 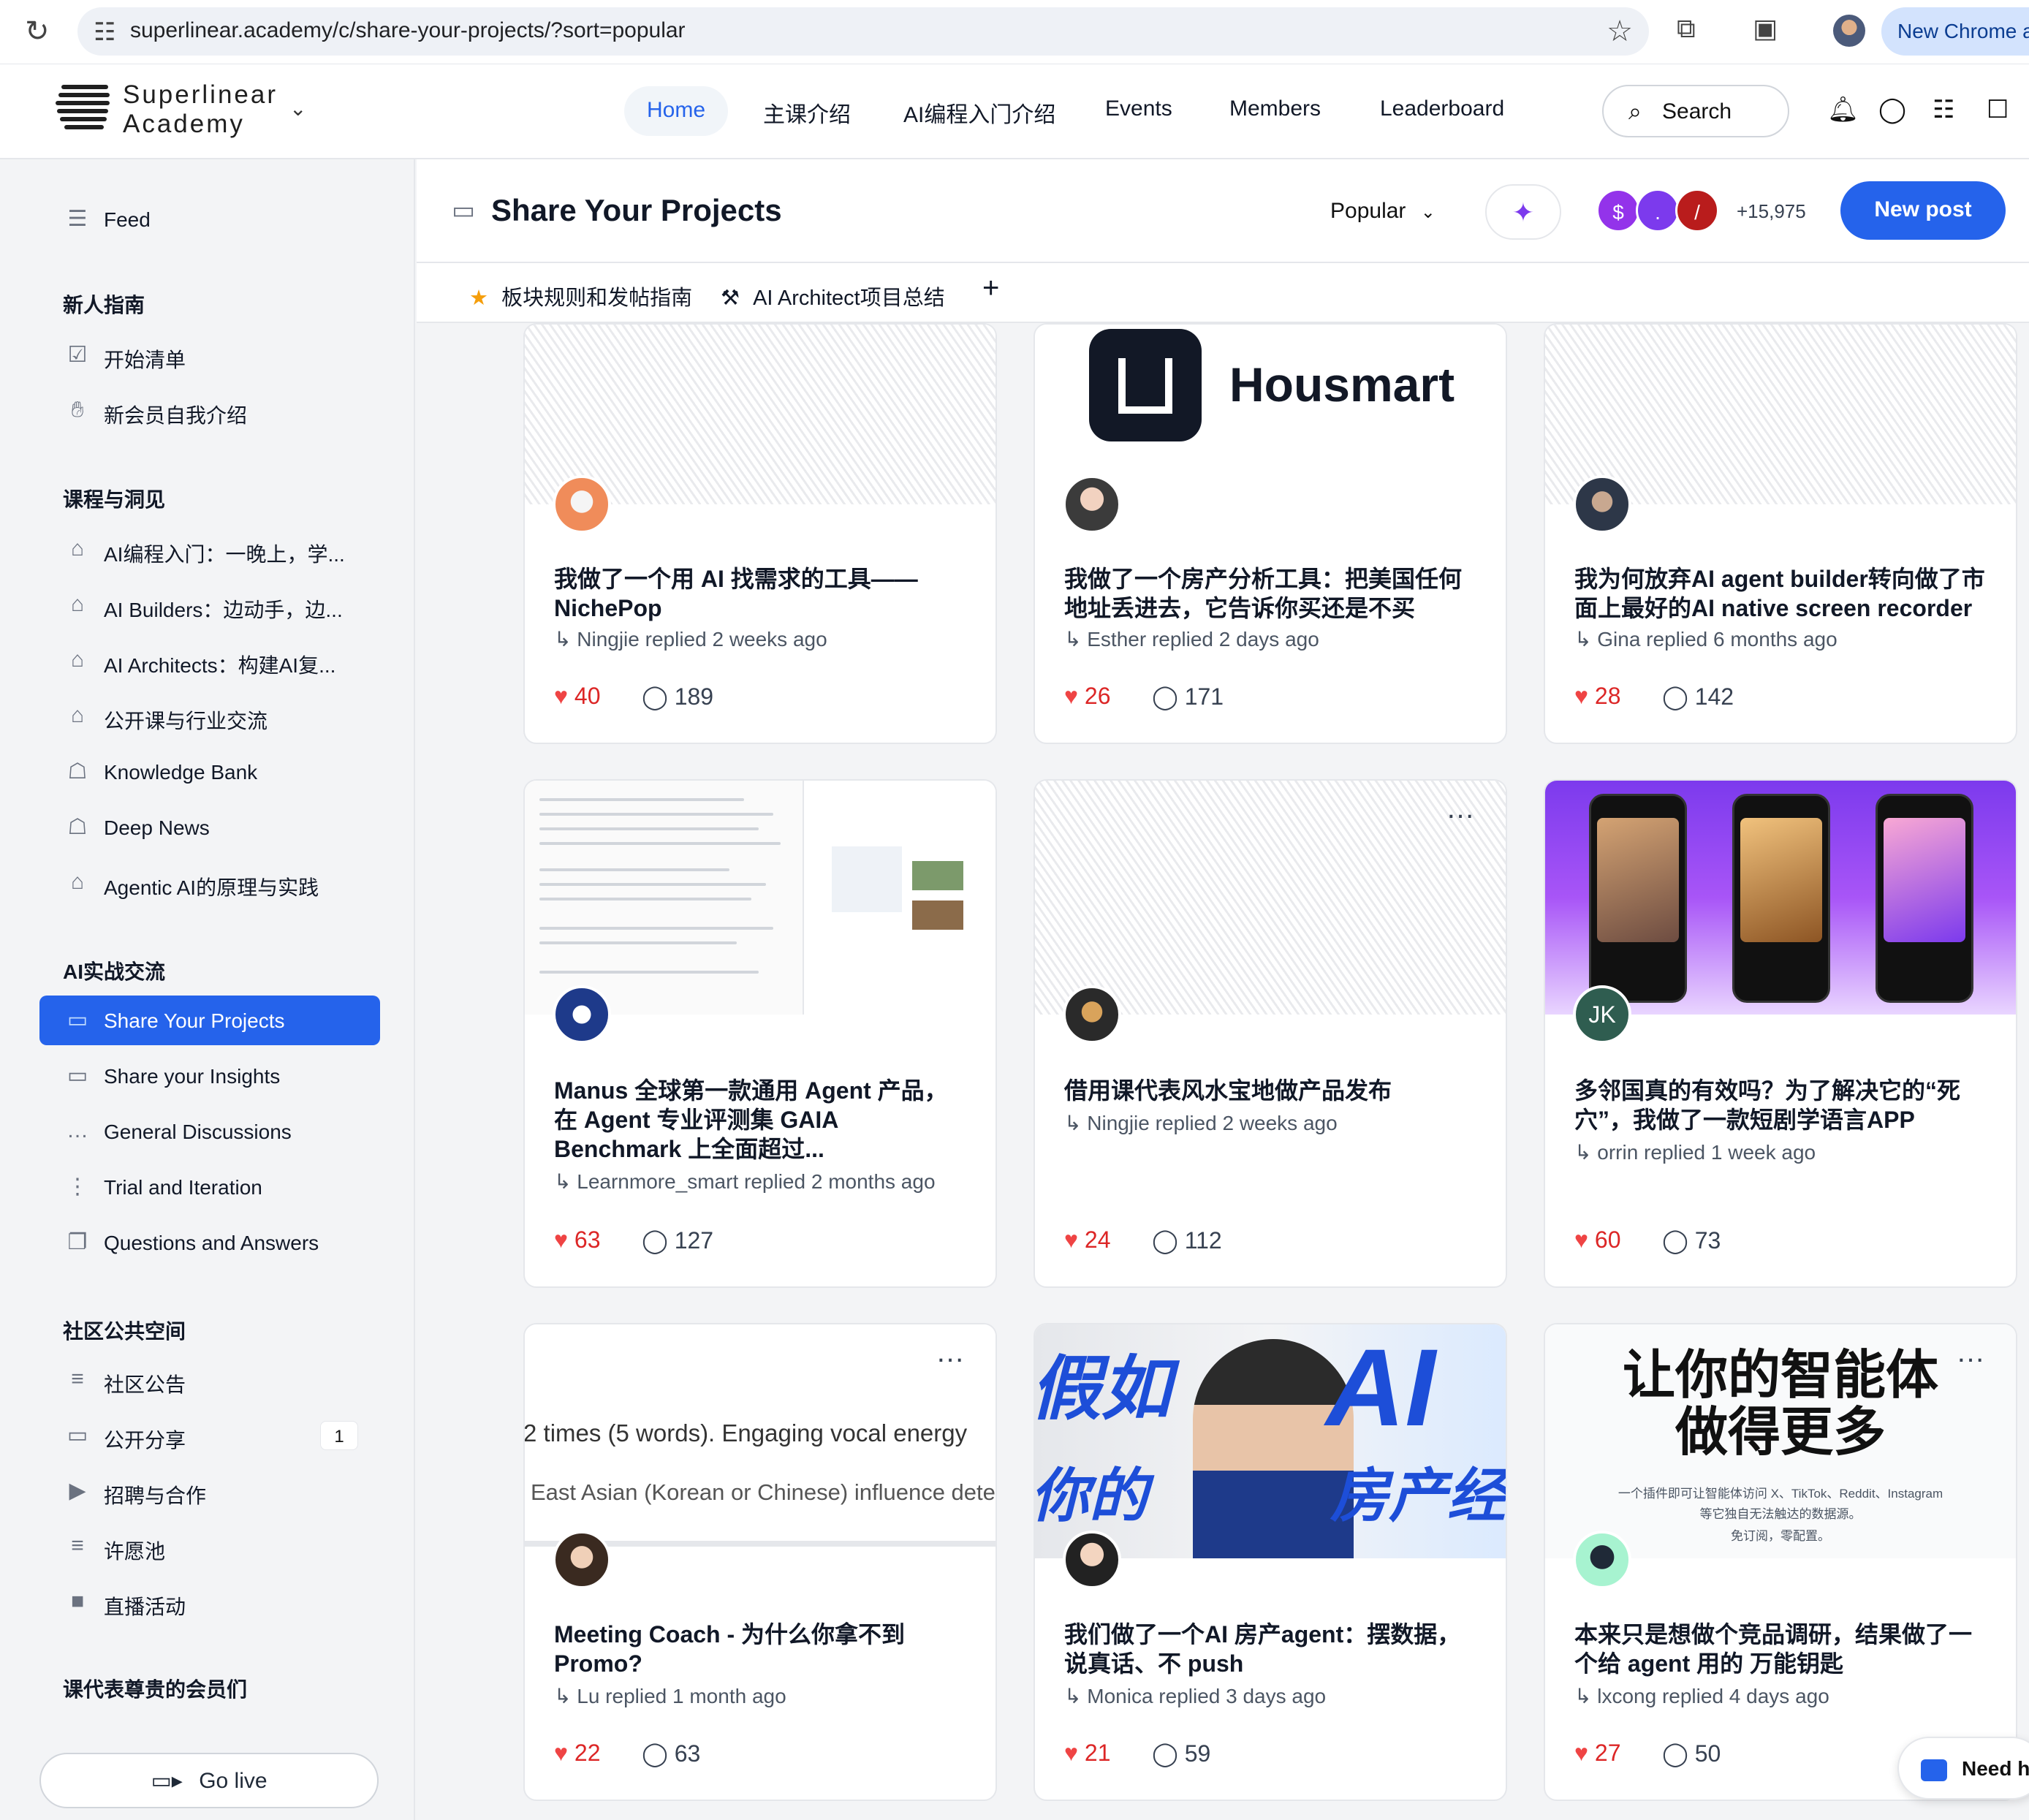 What do you see at coordinates (1272, 1090) in the screenshot?
I see `post-title: 借用课代表风水宝地做产品发布` at bounding box center [1272, 1090].